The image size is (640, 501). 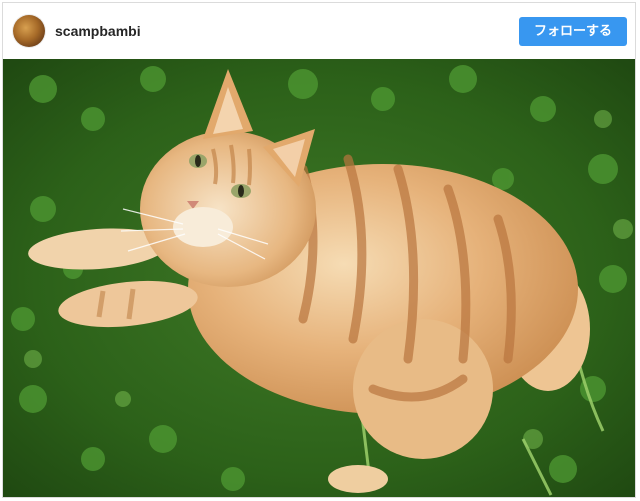 What do you see at coordinates (573, 31) in the screenshot?
I see `follow-button: フォローする` at bounding box center [573, 31].